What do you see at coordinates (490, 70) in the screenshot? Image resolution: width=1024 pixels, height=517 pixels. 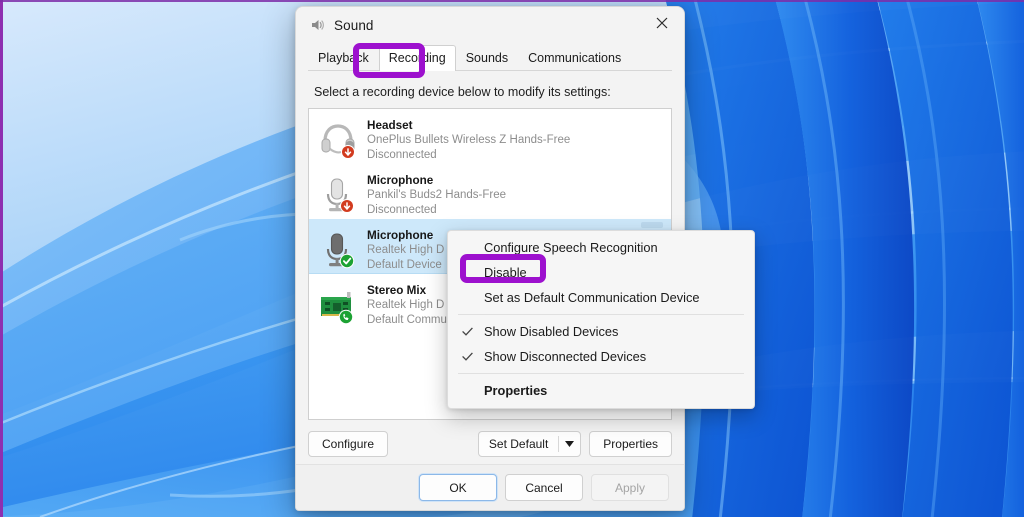 I see `tab-underline` at bounding box center [490, 70].